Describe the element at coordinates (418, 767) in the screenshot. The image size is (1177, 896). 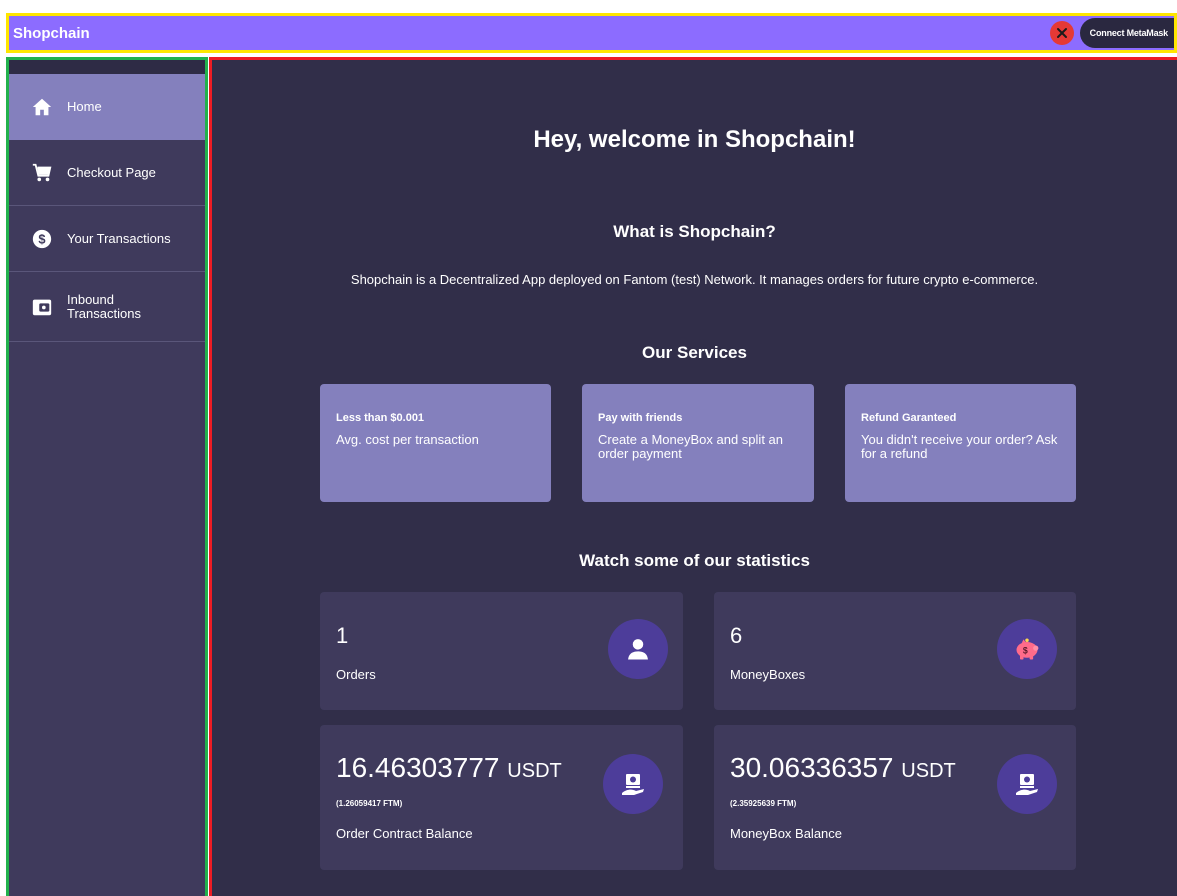
I see `balance-value: 16.46303777` at that location.